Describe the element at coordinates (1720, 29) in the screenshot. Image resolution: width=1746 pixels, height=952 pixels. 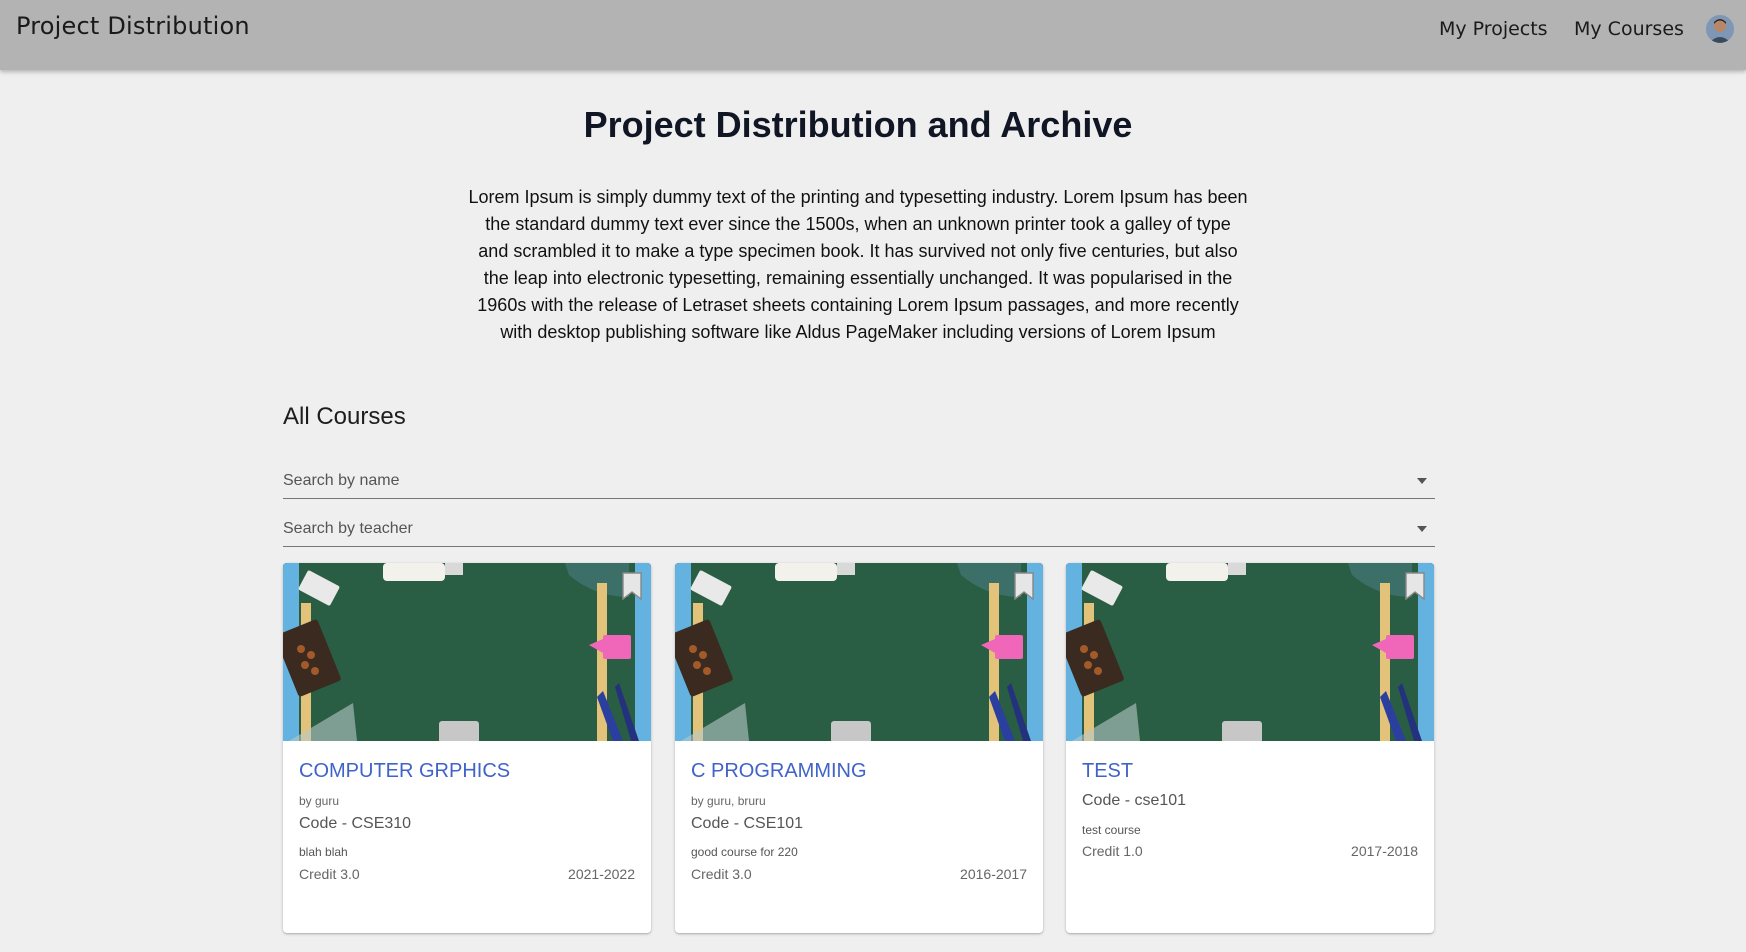
I see `user-avatar` at that location.